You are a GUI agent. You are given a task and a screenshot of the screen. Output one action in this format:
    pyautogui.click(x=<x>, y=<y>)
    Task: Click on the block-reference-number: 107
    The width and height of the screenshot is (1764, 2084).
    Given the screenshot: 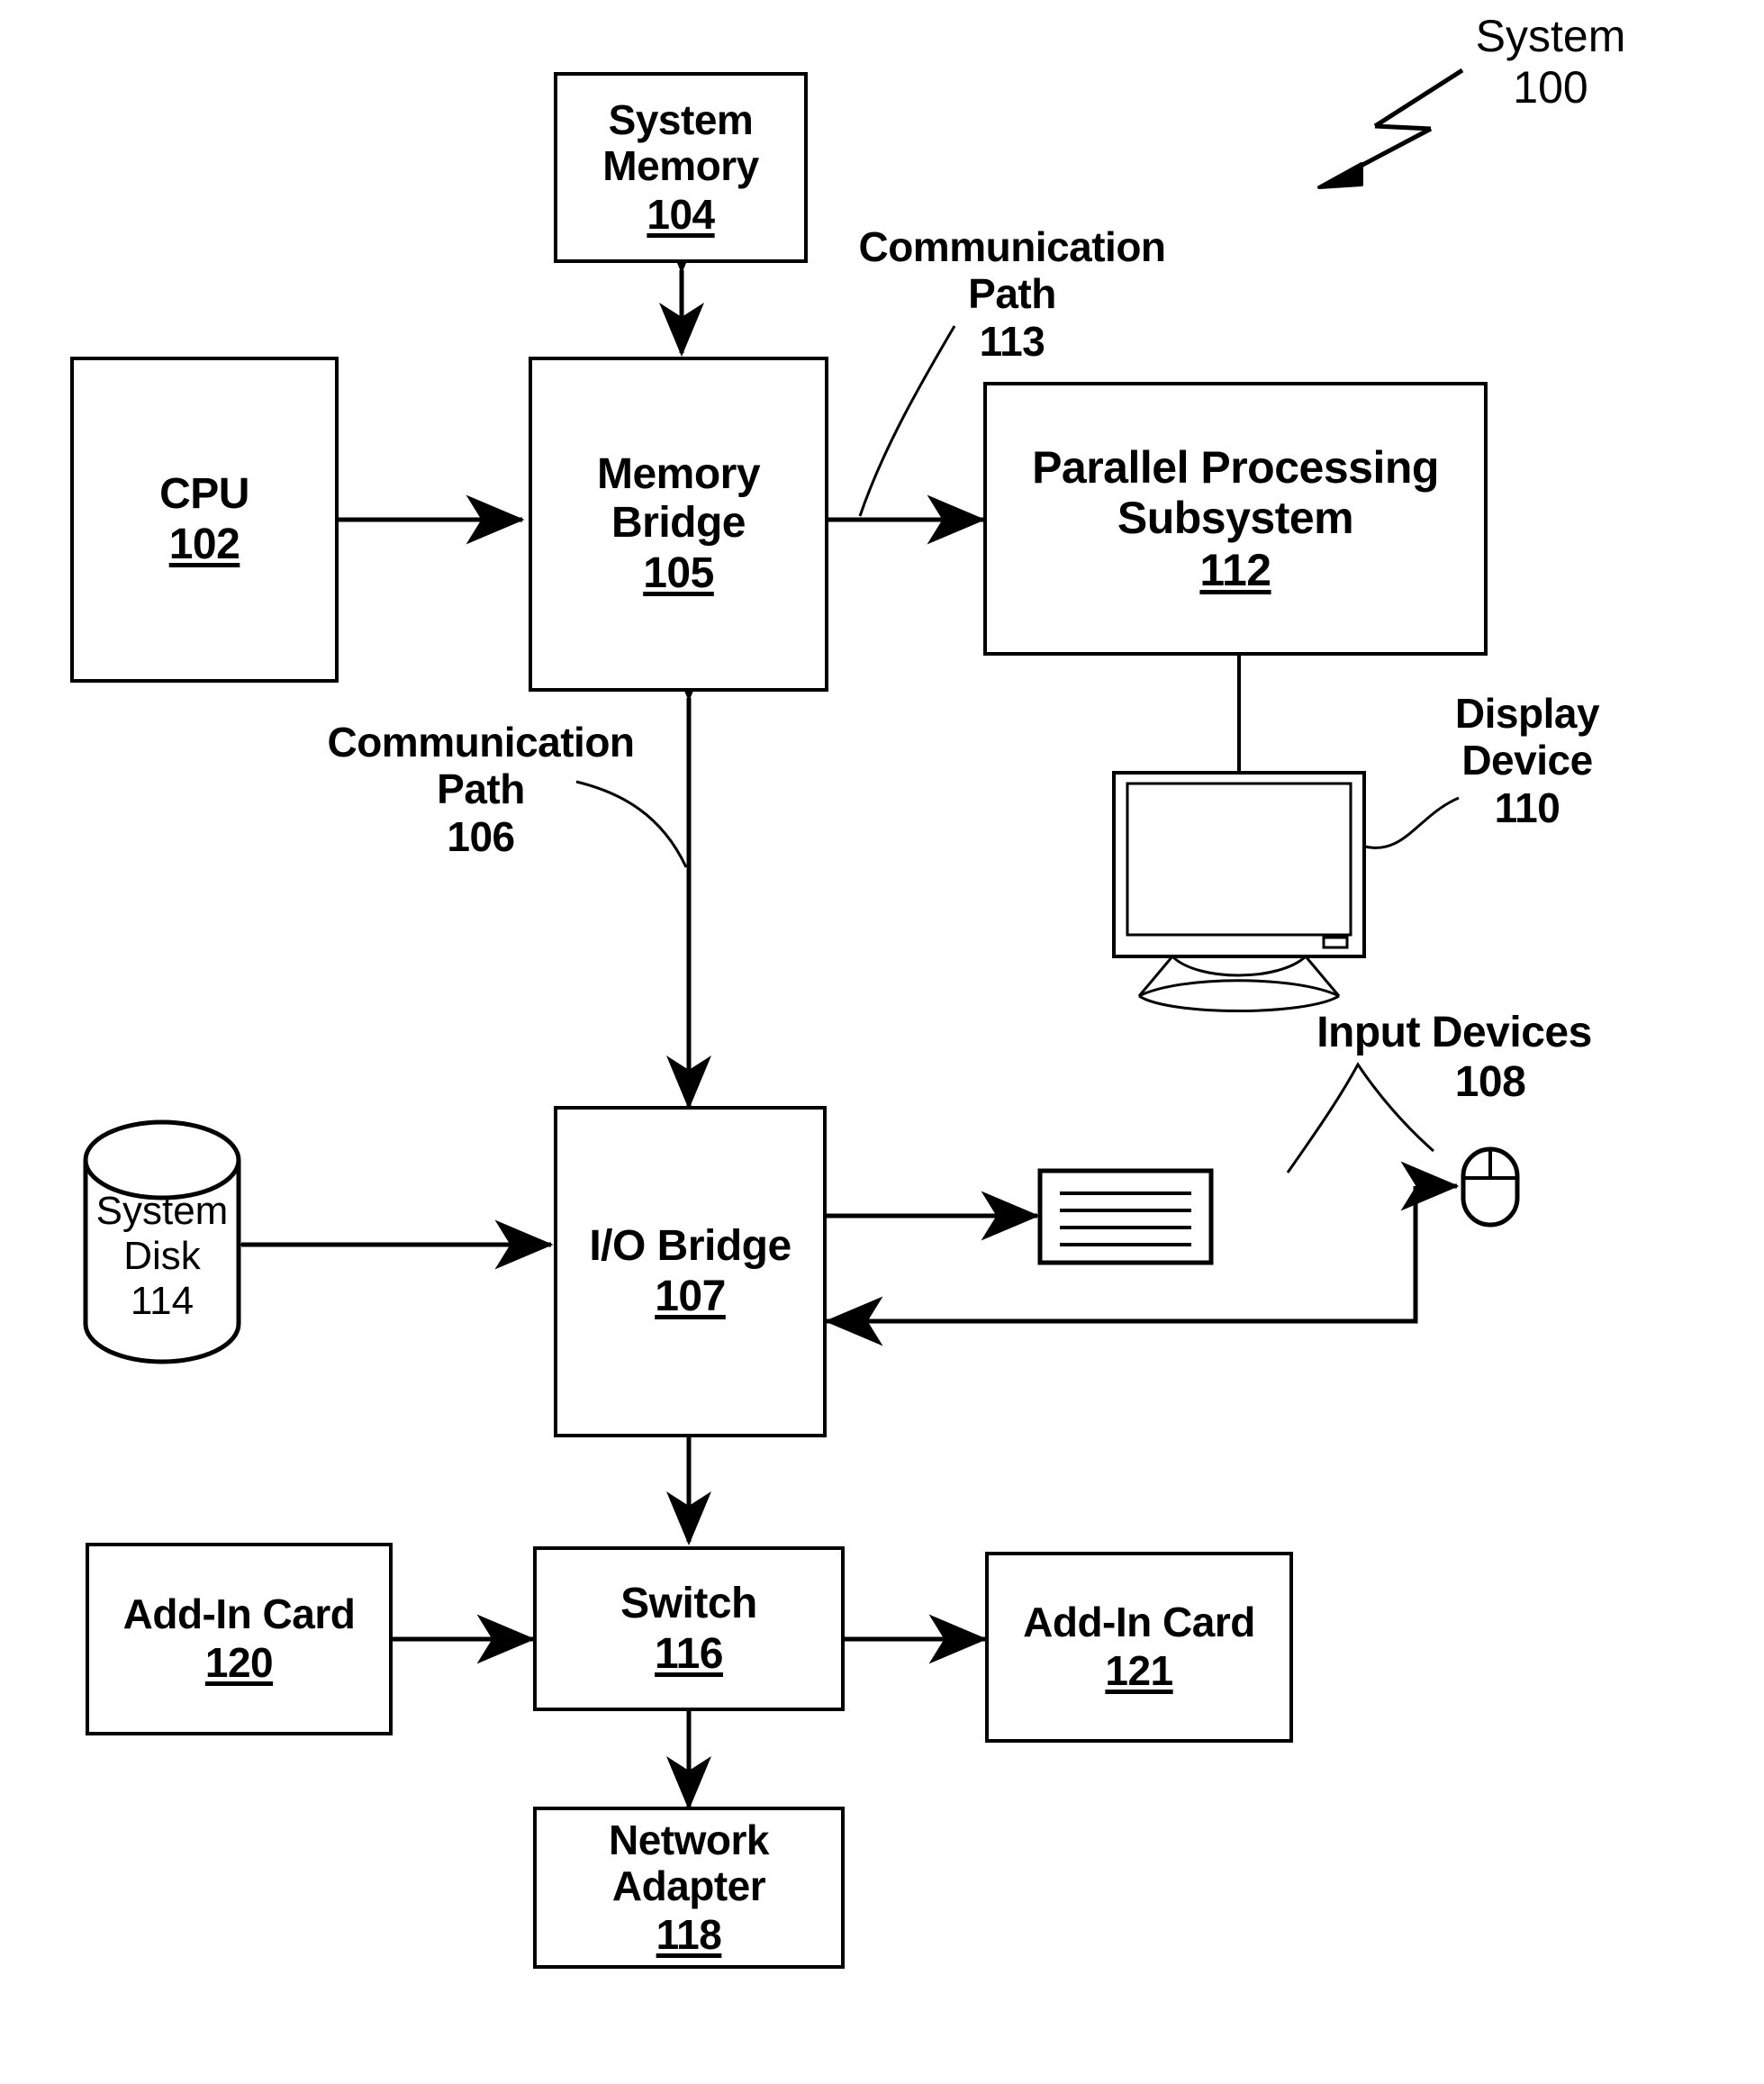 What is the action you would take?
    pyautogui.click(x=690, y=1296)
    